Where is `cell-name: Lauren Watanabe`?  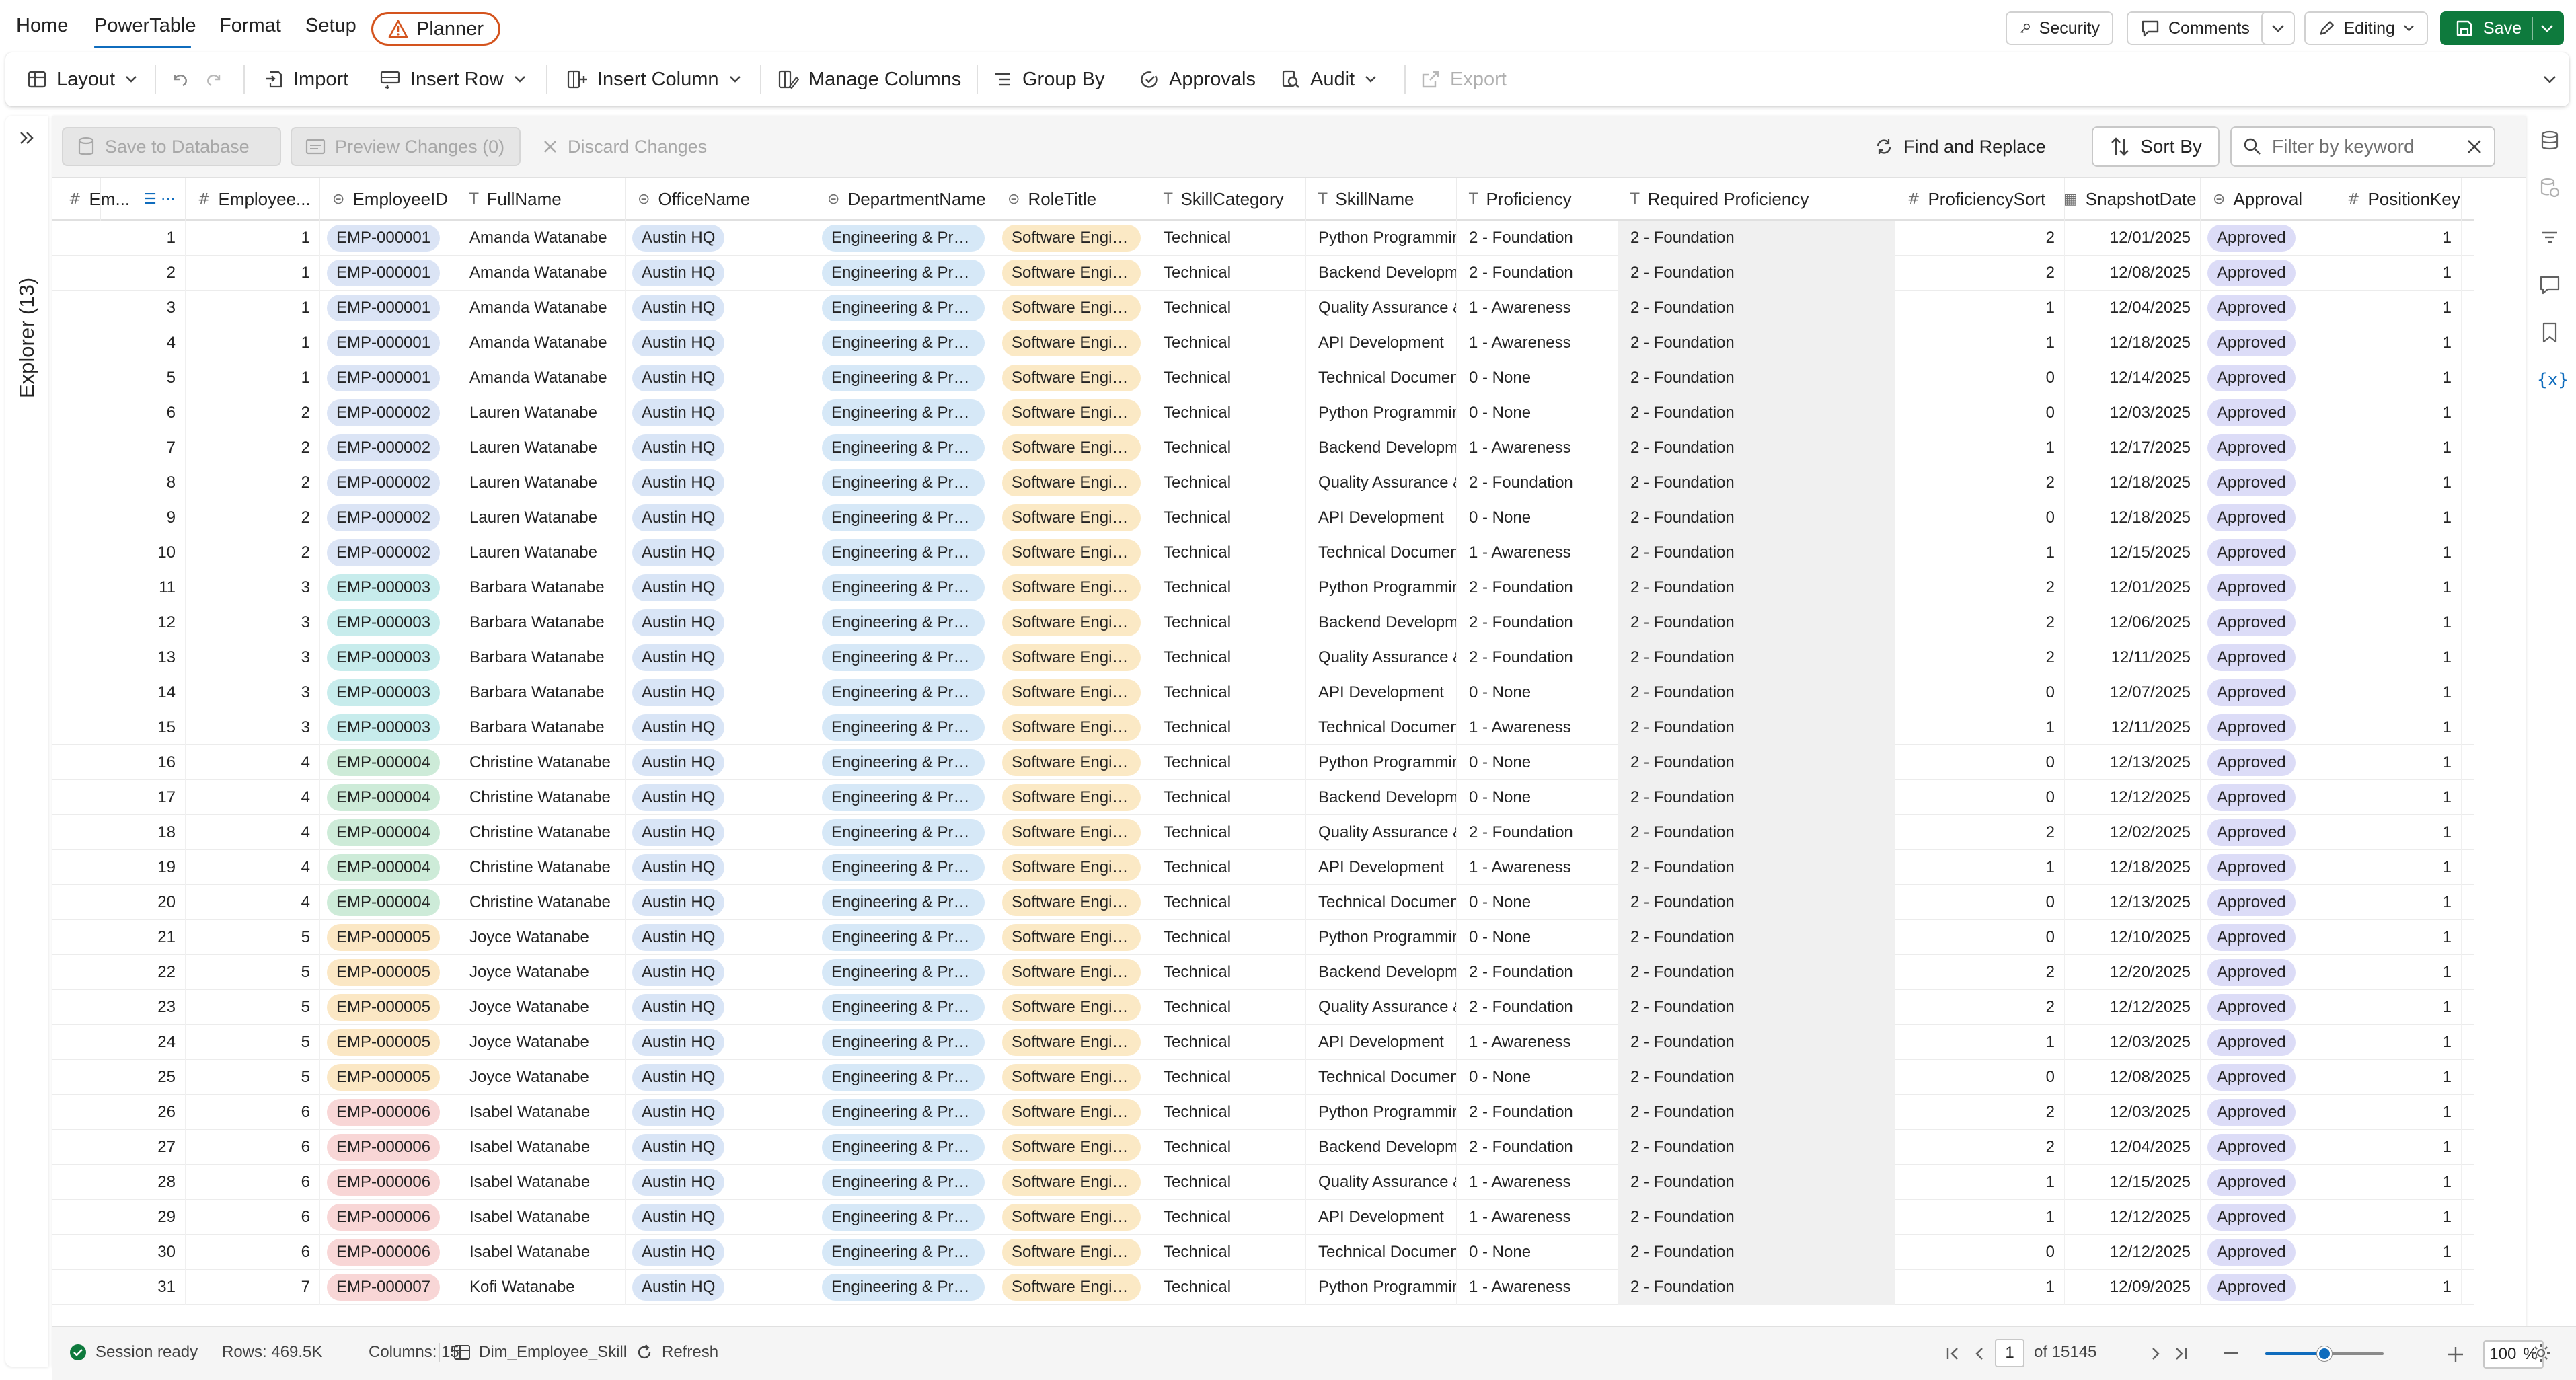
cell-name: Lauren Watanabe is located at coordinates (541, 517).